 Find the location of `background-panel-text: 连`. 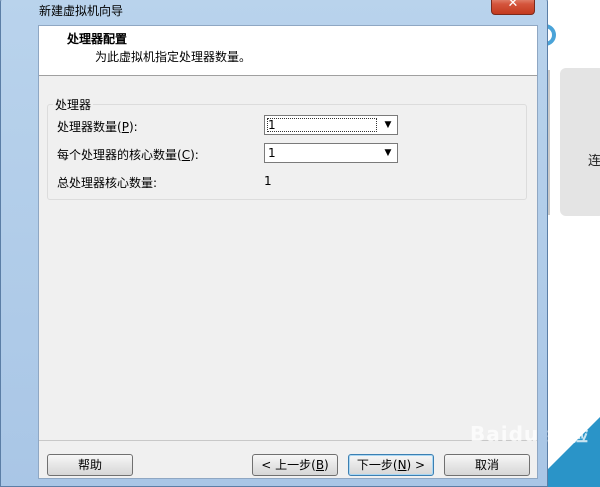

background-panel-text: 连 is located at coordinates (594, 161).